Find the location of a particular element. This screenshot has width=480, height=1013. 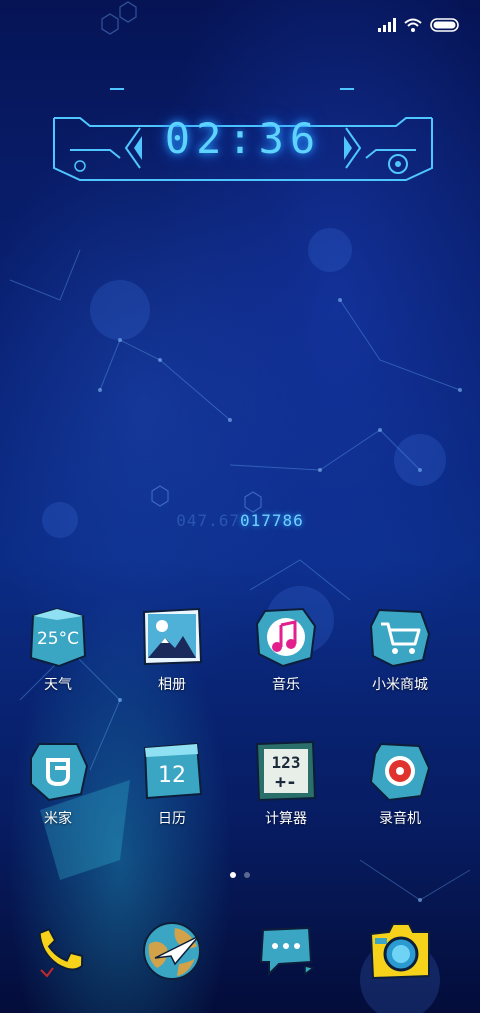

readout-dim: 047.67 is located at coordinates (208, 520).